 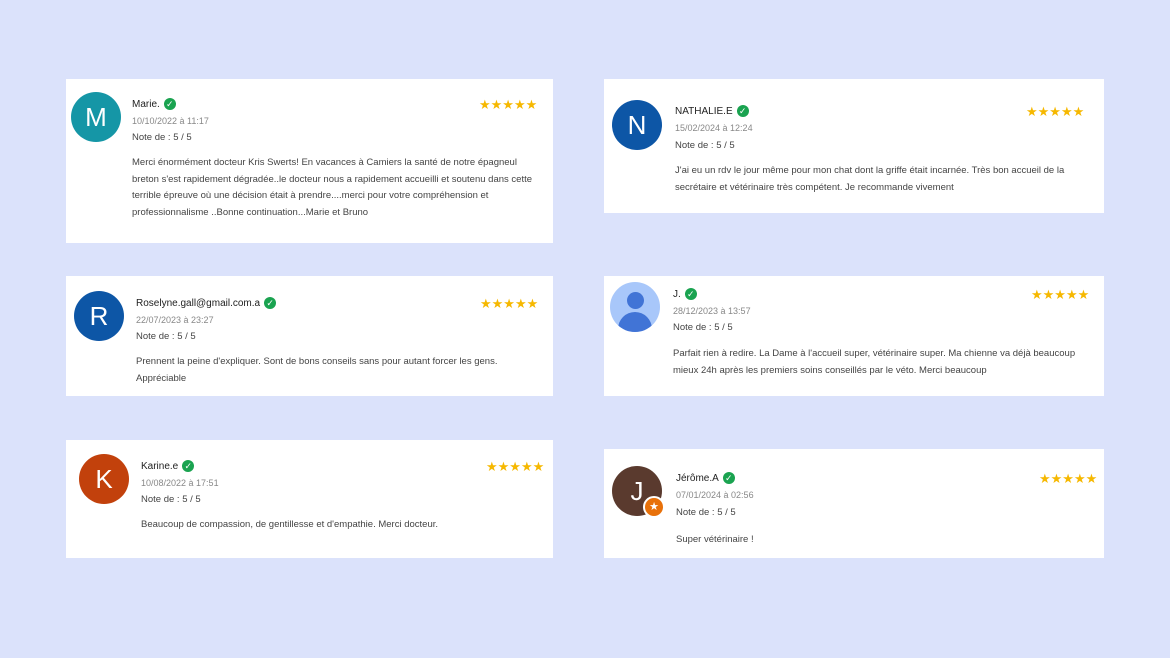 What do you see at coordinates (712, 111) in the screenshot?
I see `reviewer-name: NATHALIE.E ✓` at bounding box center [712, 111].